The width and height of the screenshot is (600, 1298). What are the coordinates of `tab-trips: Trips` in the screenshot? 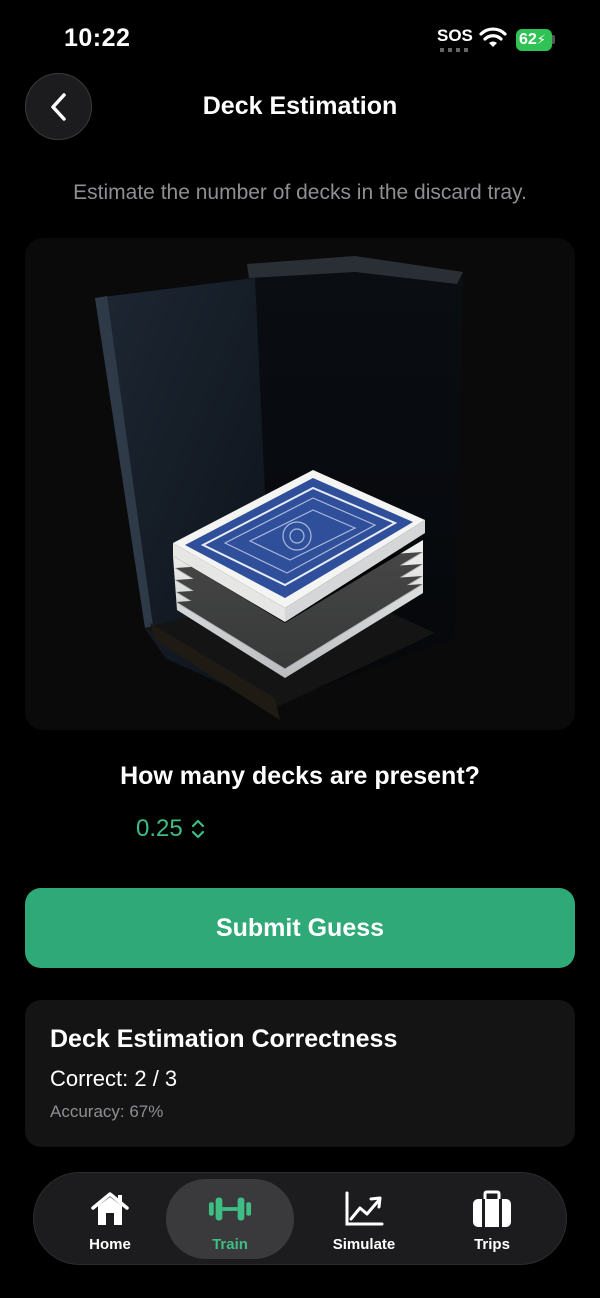 It's located at (492, 1219).